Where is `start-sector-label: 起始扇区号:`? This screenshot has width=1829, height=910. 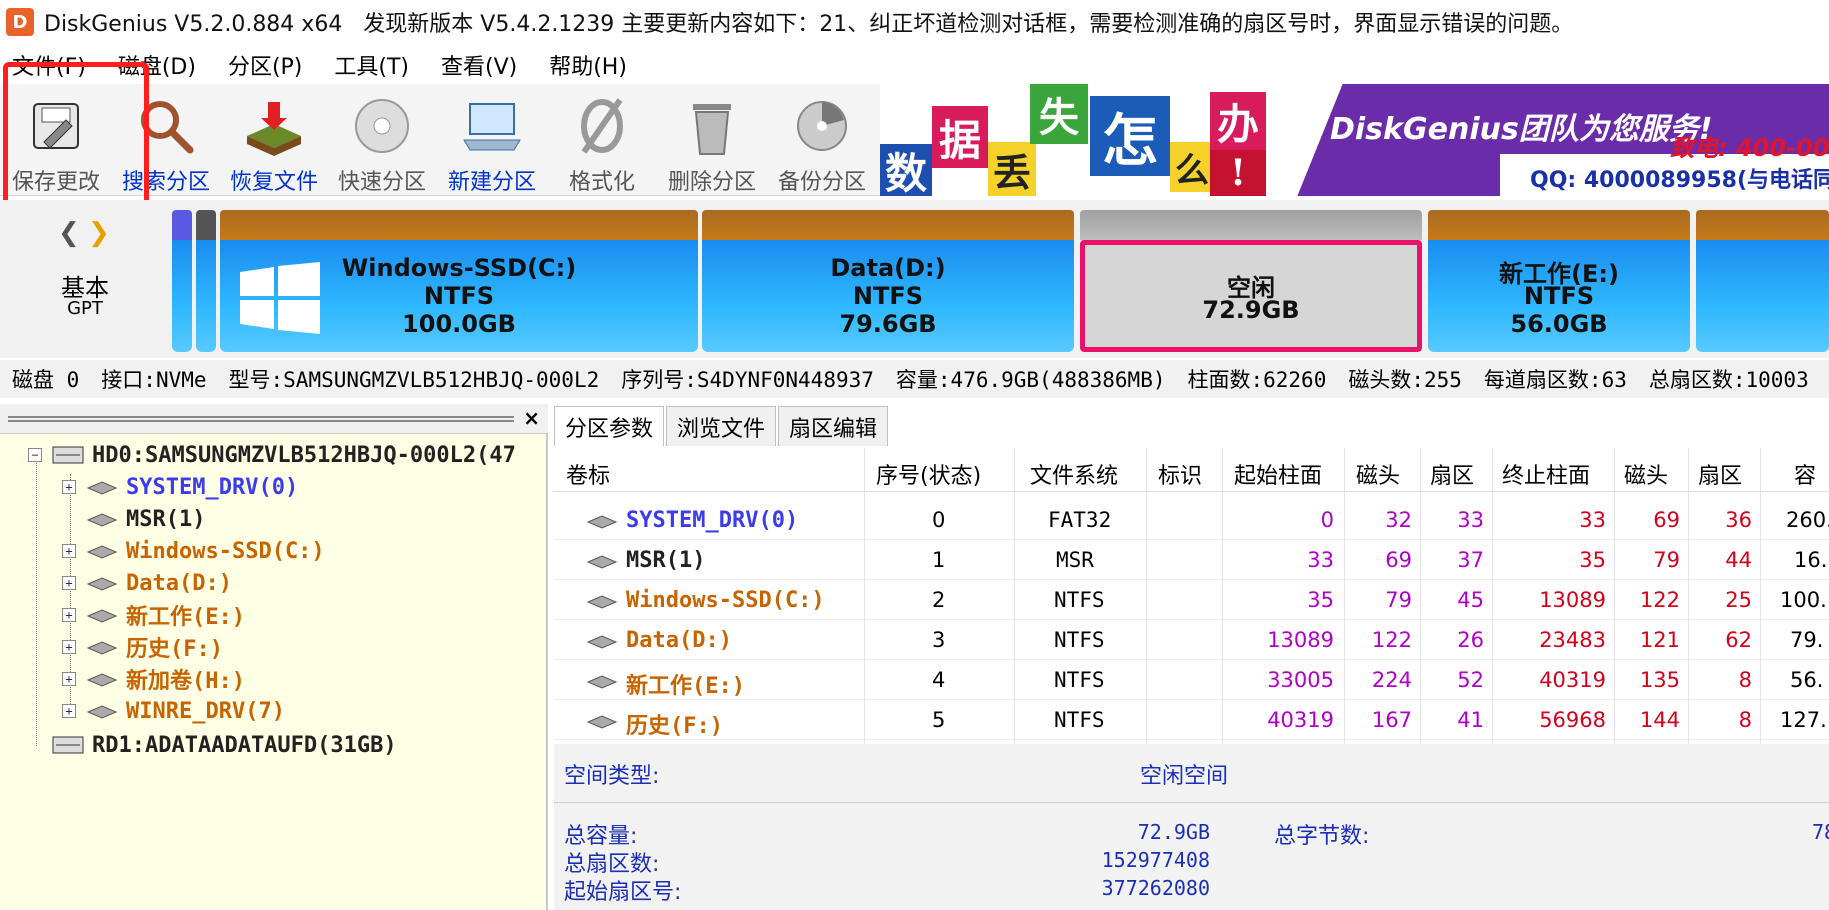
start-sector-label: 起始扇区号: is located at coordinates (623, 892).